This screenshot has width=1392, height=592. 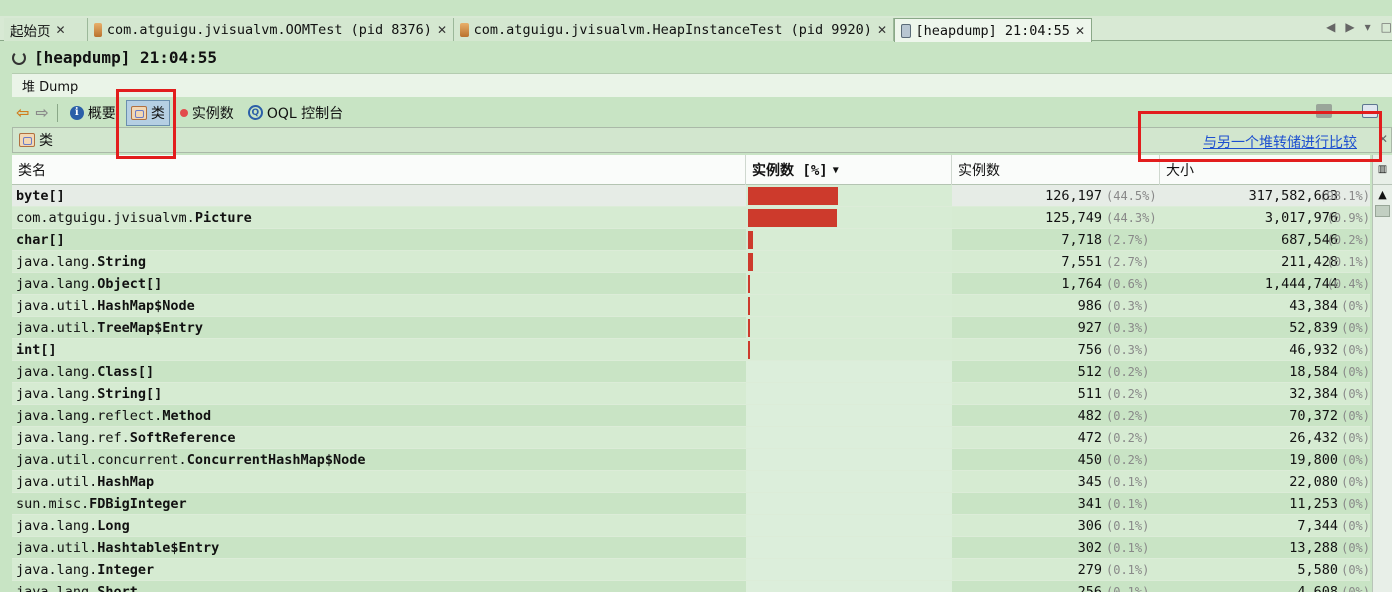 I want to click on instance-pct-text: (0.1%), so click(x=1128, y=548).